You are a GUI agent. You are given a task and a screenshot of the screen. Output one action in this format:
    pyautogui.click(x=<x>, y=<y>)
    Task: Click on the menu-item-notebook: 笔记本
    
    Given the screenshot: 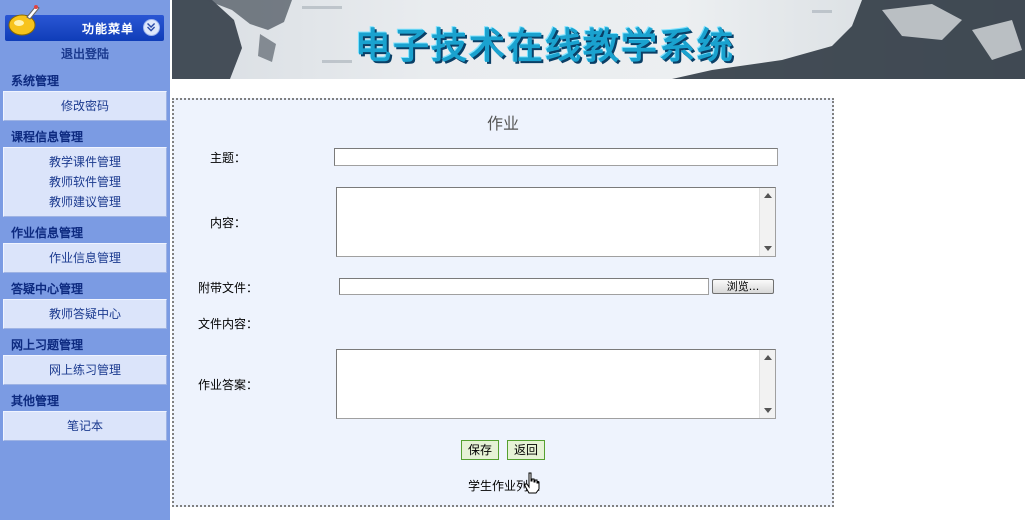 What is the action you would take?
    pyautogui.click(x=85, y=426)
    